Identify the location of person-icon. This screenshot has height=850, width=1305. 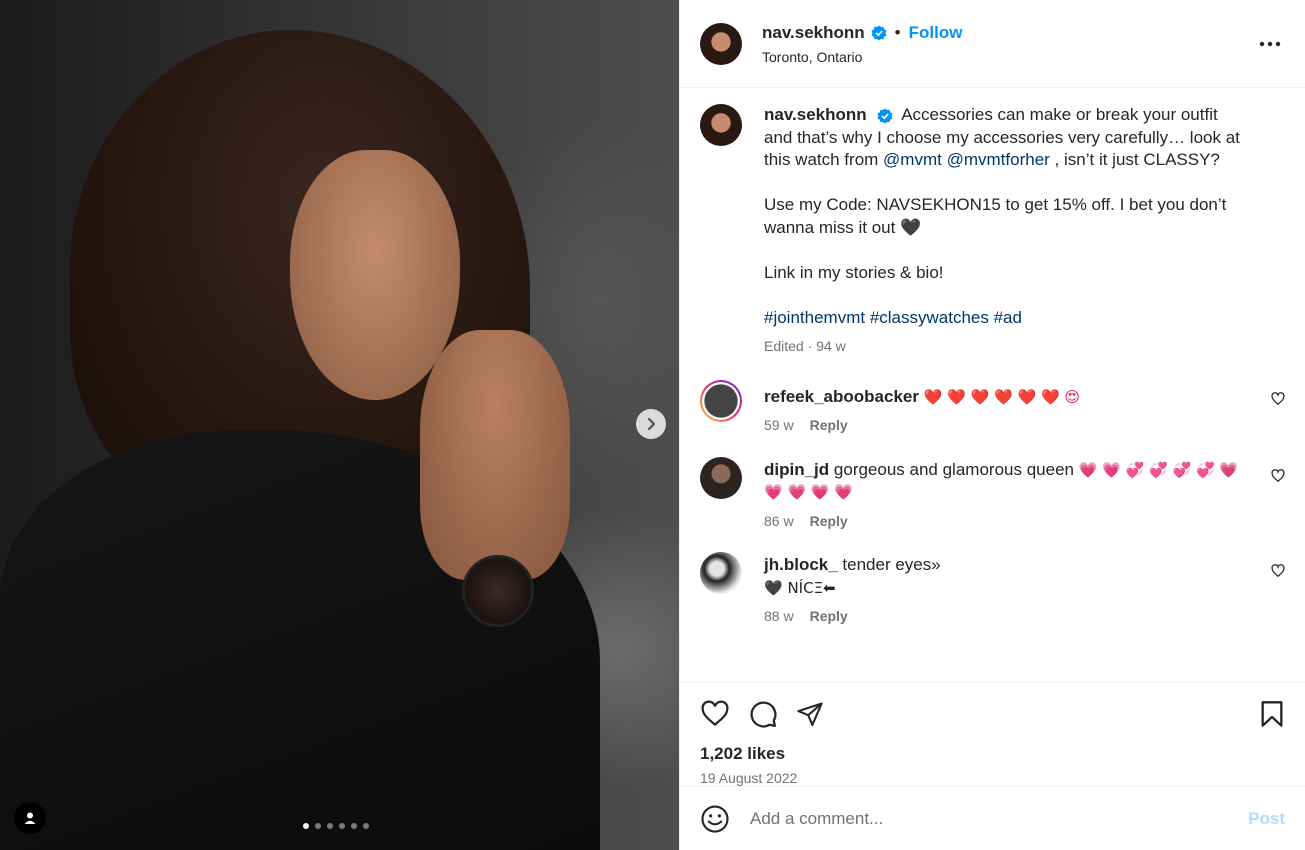
(30, 818).